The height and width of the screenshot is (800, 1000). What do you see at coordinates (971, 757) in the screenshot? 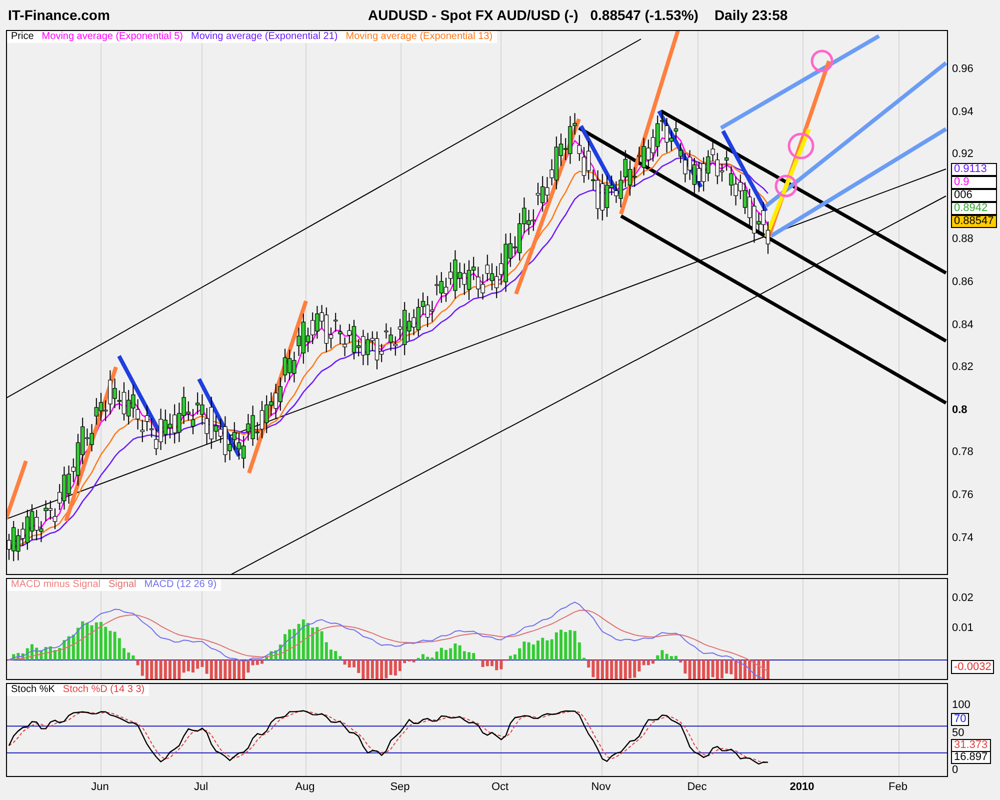
I see `value-tag: 16.897` at bounding box center [971, 757].